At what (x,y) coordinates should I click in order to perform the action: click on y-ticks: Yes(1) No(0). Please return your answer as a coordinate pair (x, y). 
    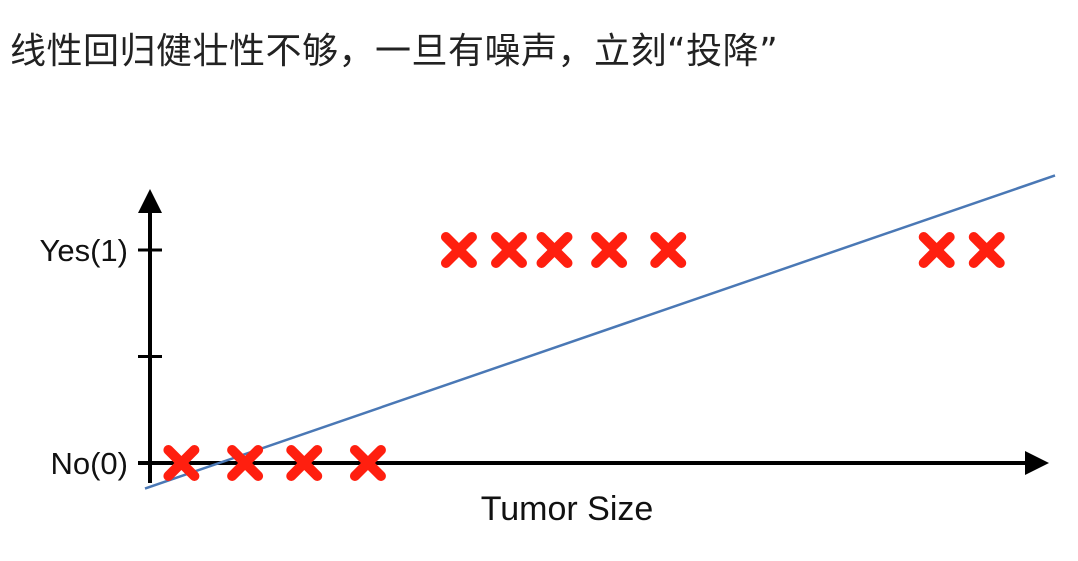
    Looking at the image, I should click on (101, 357).